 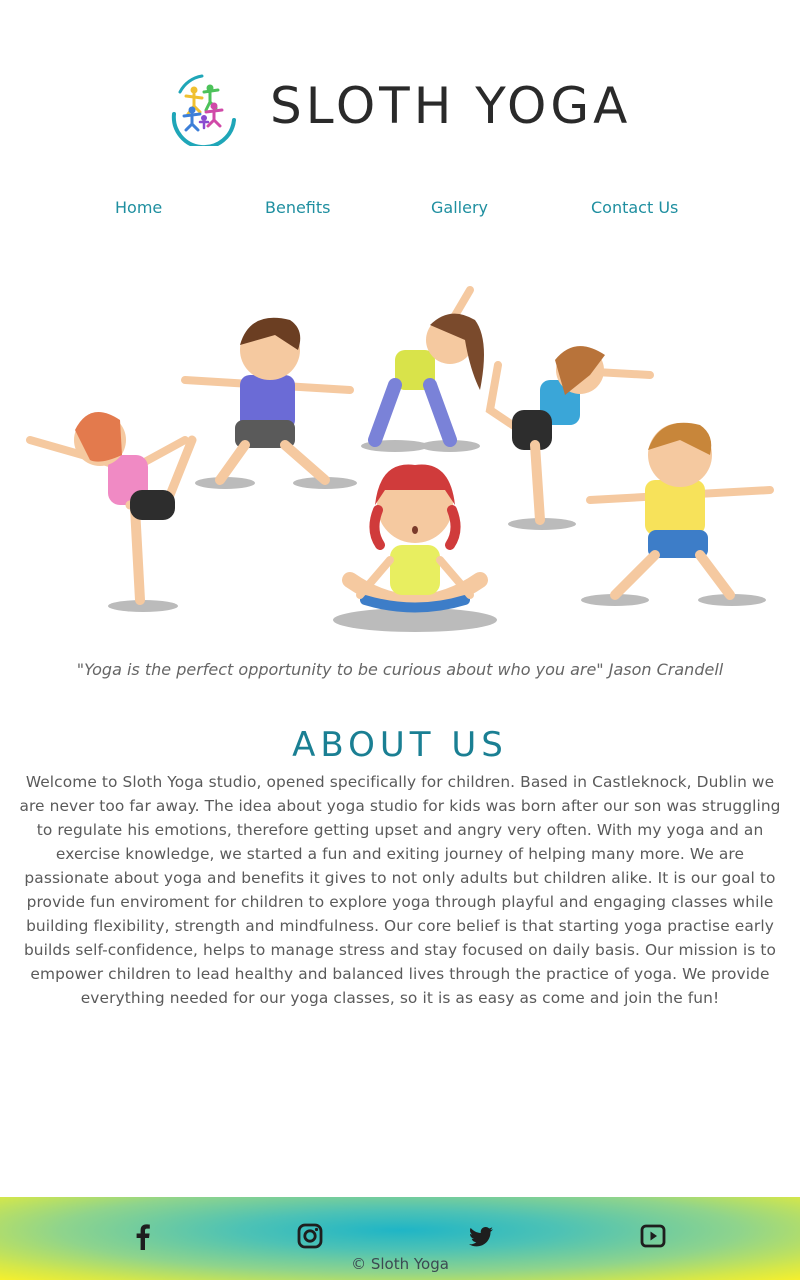 What do you see at coordinates (653, 1236) in the screenshot?
I see `youtube-icon` at bounding box center [653, 1236].